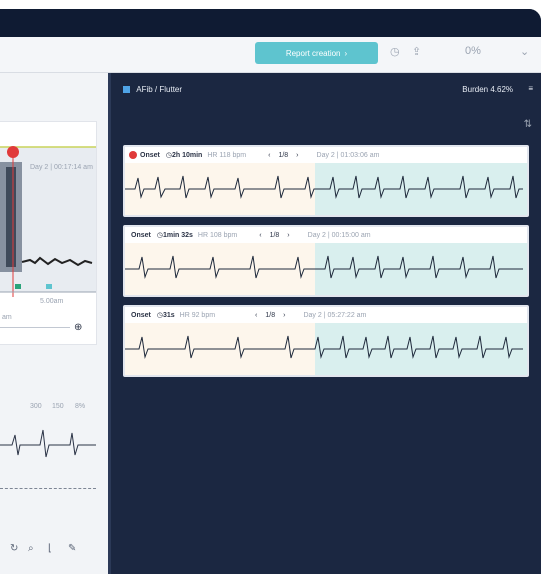 This screenshot has height=574, width=545. I want to click on magnifier-icon: ⌕, so click(31, 548).